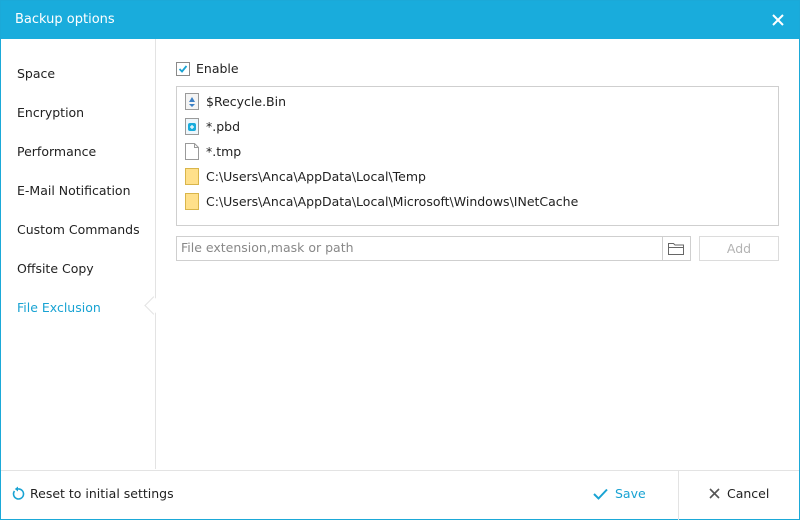 Image resolution: width=800 pixels, height=520 pixels. What do you see at coordinates (102, 493) in the screenshot?
I see `reset-label: Reset to initial settings` at bounding box center [102, 493].